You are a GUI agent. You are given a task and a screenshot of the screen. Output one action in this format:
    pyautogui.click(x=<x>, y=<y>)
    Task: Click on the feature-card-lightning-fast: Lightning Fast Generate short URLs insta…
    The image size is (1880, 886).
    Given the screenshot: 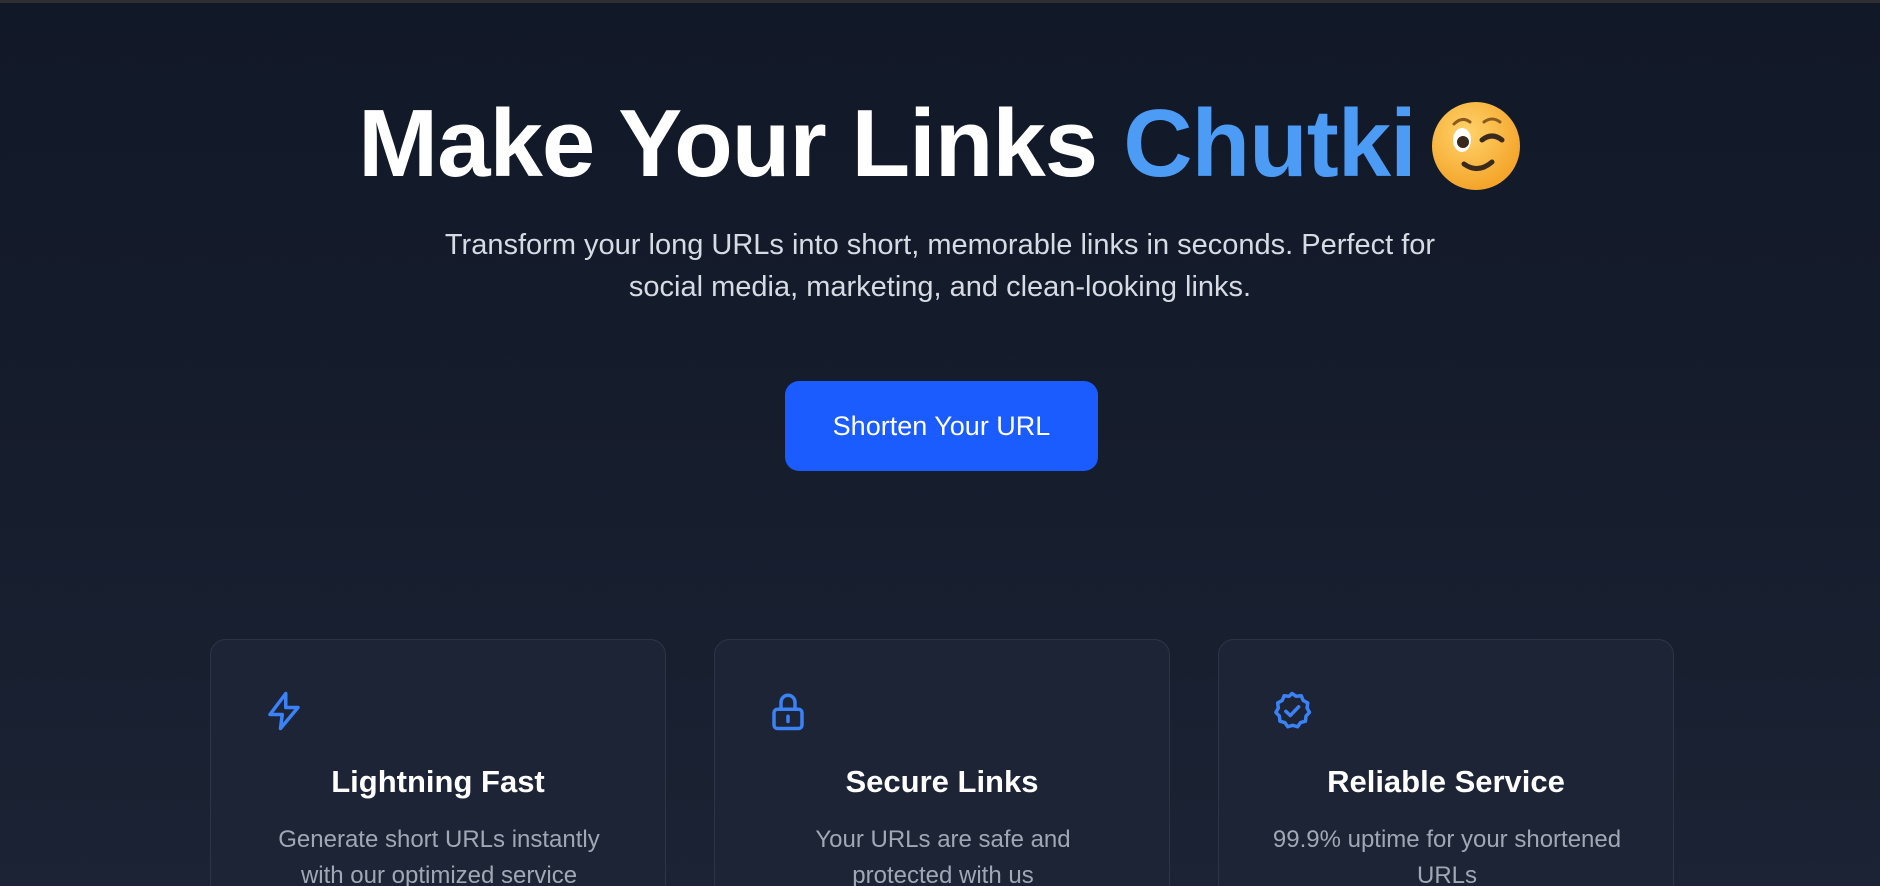 What is the action you would take?
    pyautogui.click(x=438, y=762)
    